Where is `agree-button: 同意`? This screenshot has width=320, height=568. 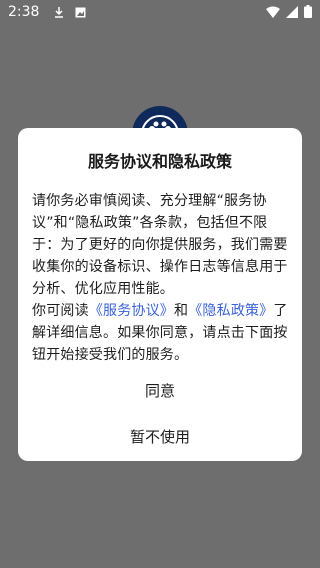 agree-button: 同意 is located at coordinates (160, 391).